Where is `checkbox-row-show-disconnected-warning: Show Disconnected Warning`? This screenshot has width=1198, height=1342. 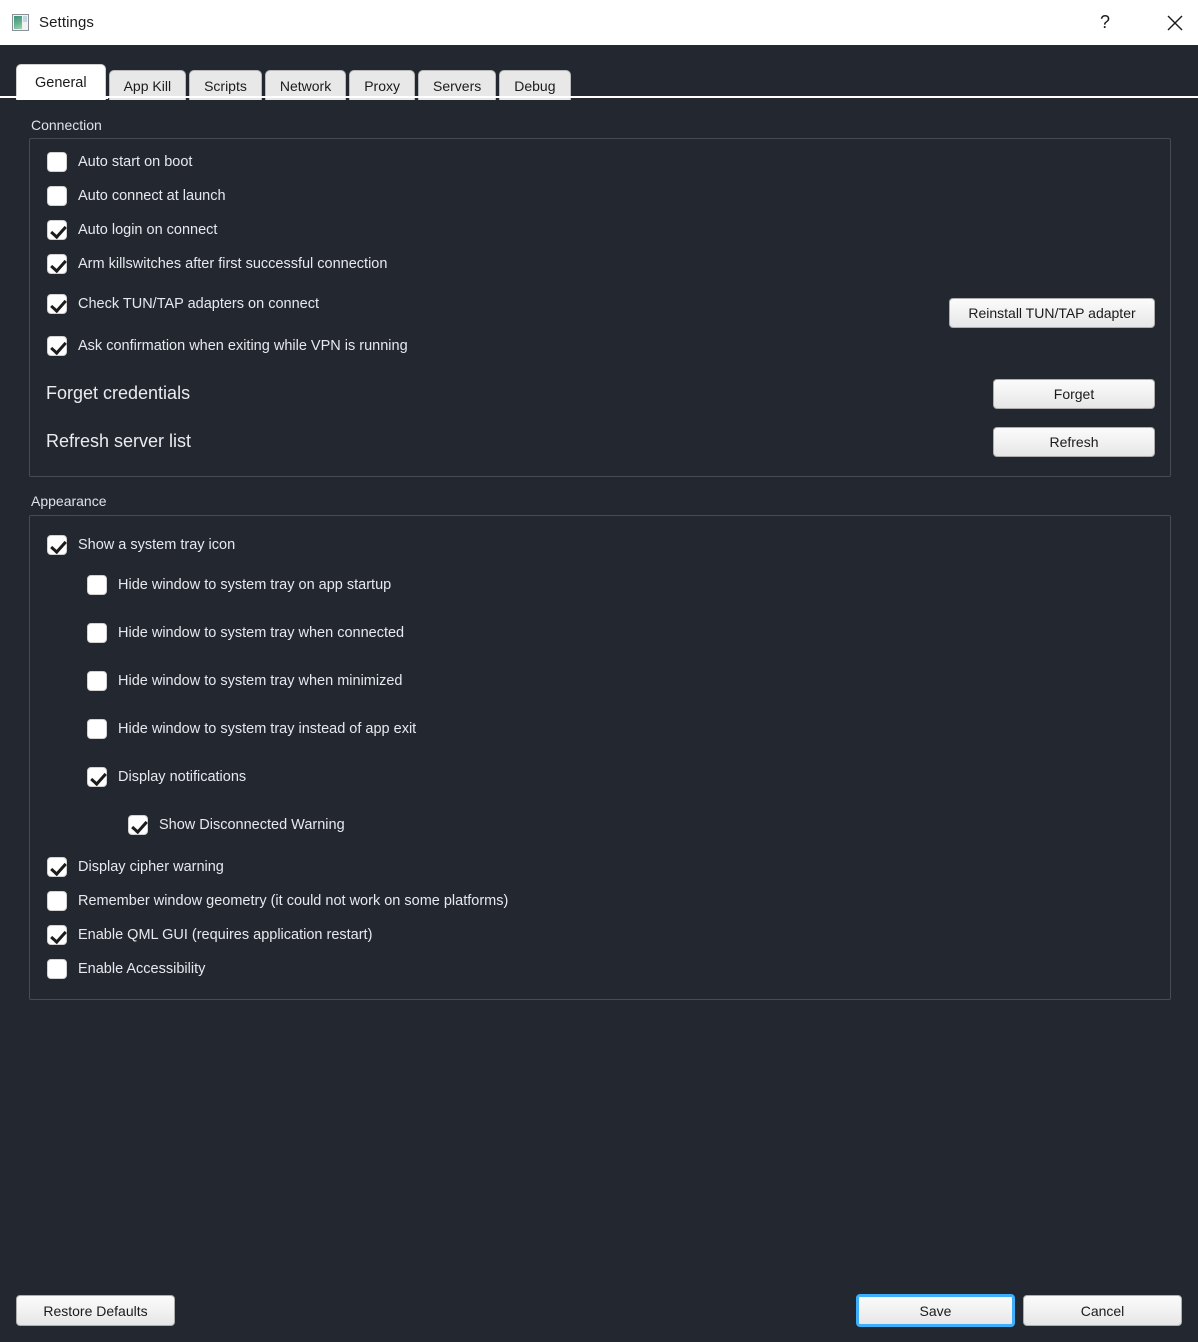 checkbox-row-show-disconnected-warning: Show Disconnected Warning is located at coordinates (236, 825).